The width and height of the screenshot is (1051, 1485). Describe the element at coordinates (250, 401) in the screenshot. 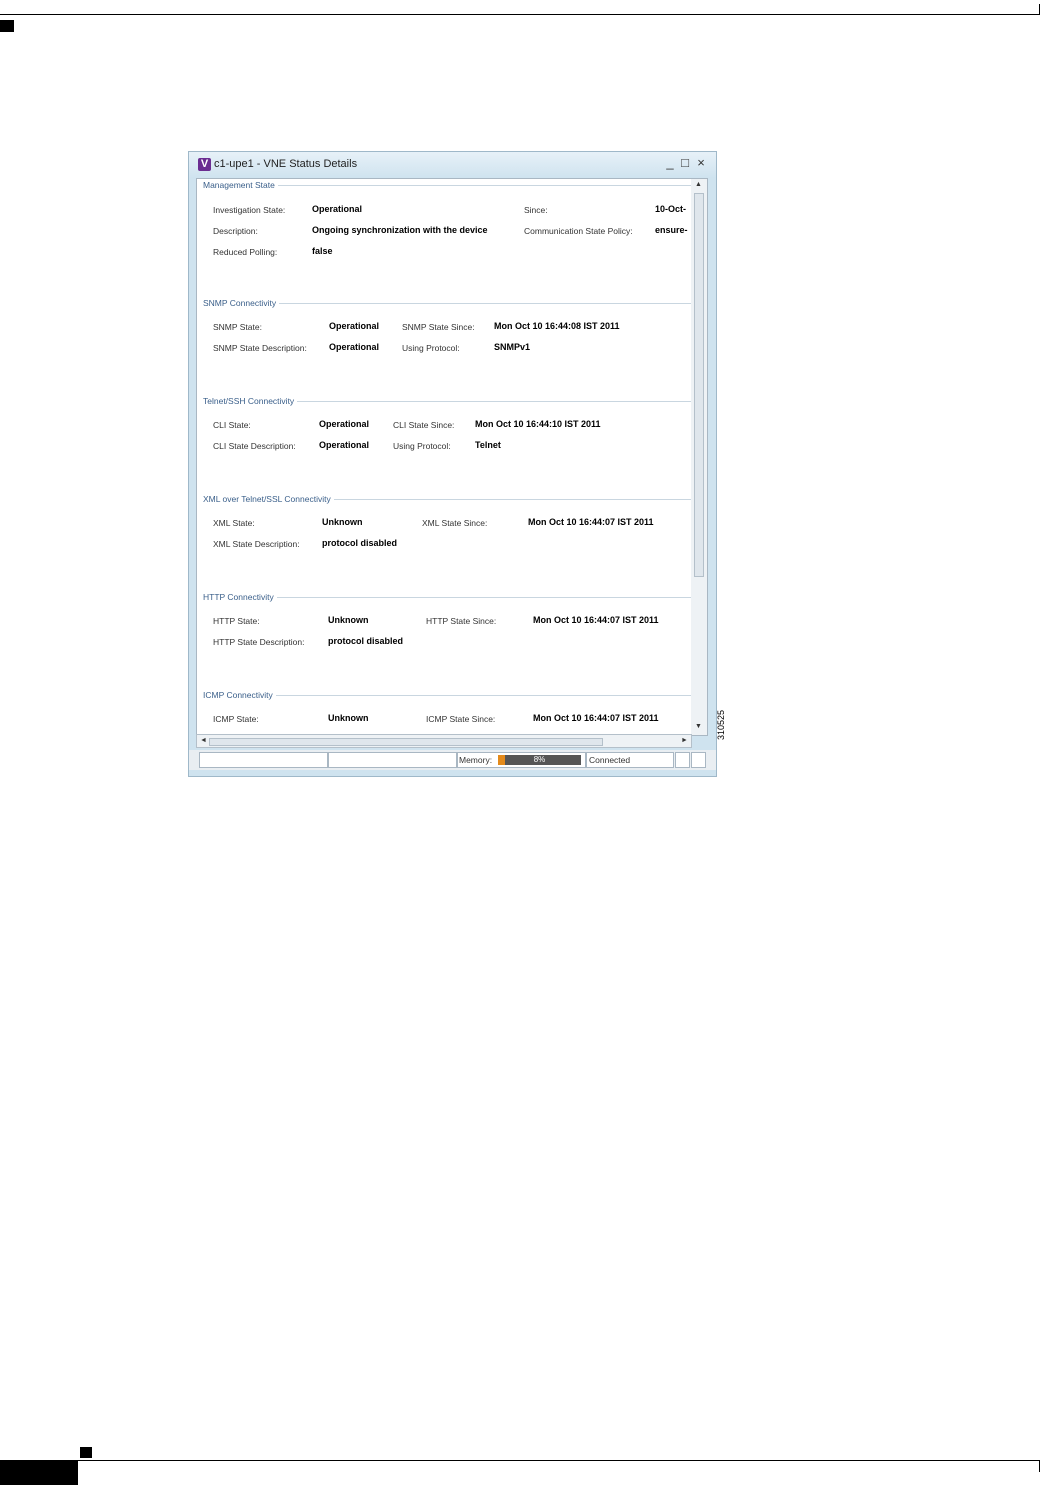

I see `section-title: Telnet/SSH Connectivity` at that location.